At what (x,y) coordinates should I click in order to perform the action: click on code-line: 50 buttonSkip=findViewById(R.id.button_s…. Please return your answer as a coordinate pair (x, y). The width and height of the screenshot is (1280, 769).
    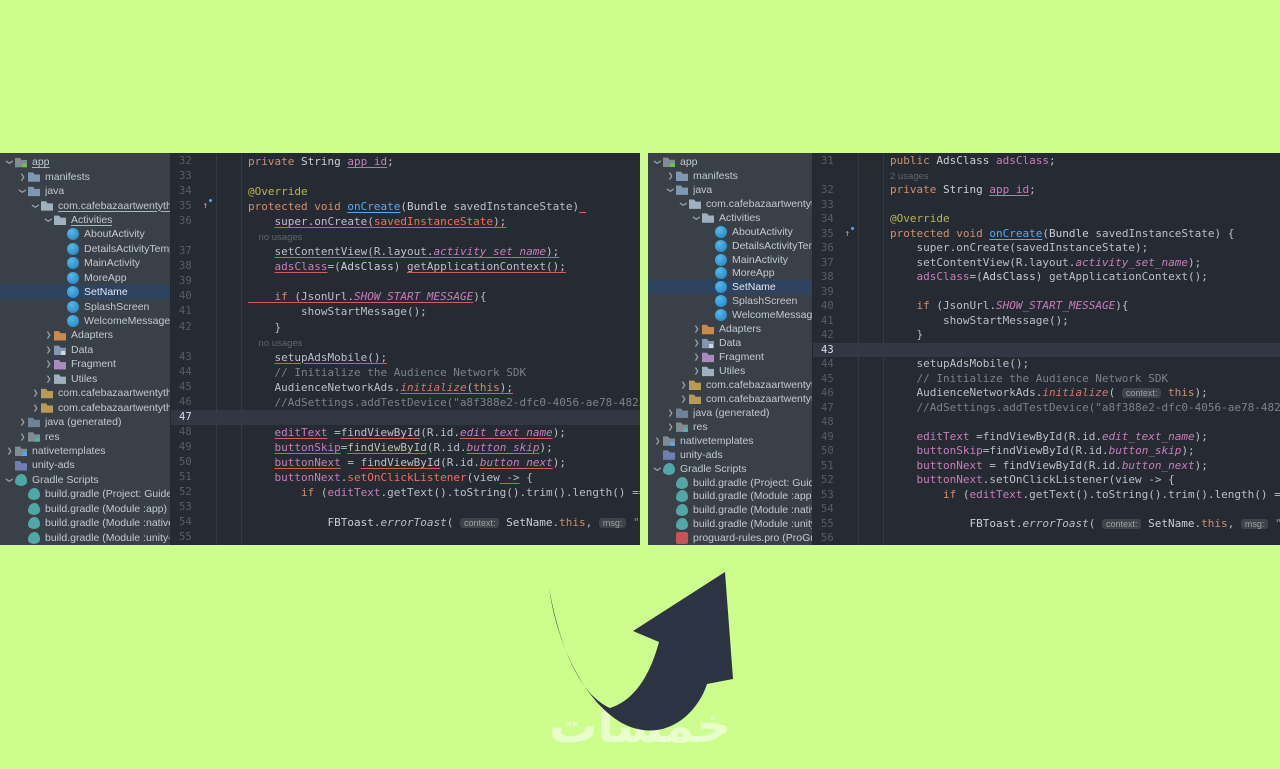
    Looking at the image, I should click on (1046, 451).